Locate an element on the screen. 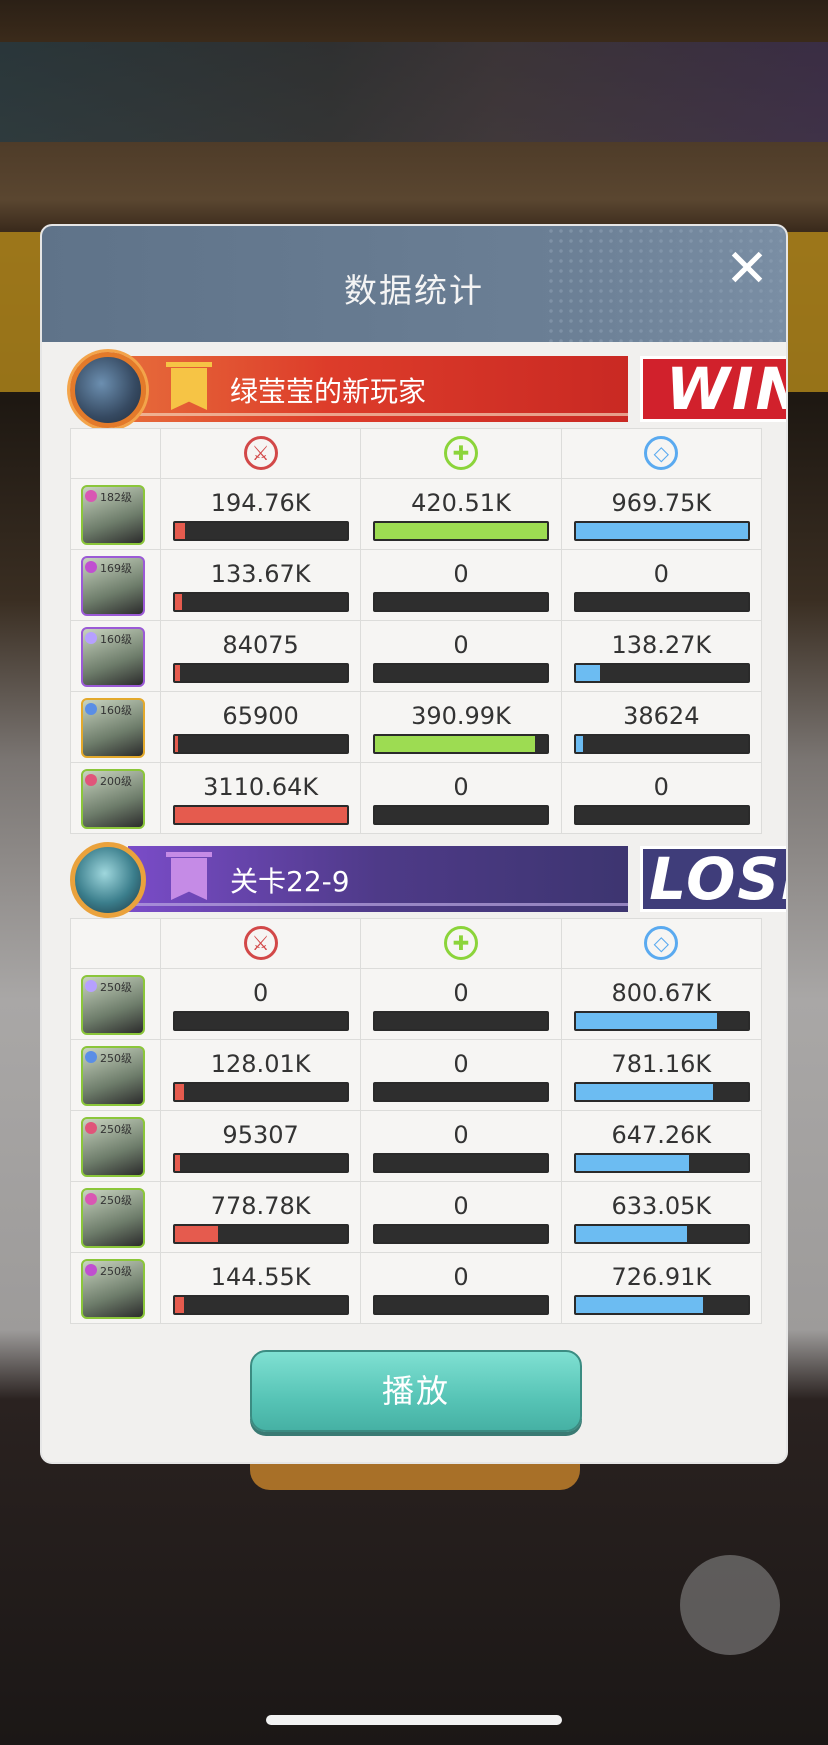 The width and height of the screenshot is (828, 1745). attack-cell: 84075 is located at coordinates (260, 656).